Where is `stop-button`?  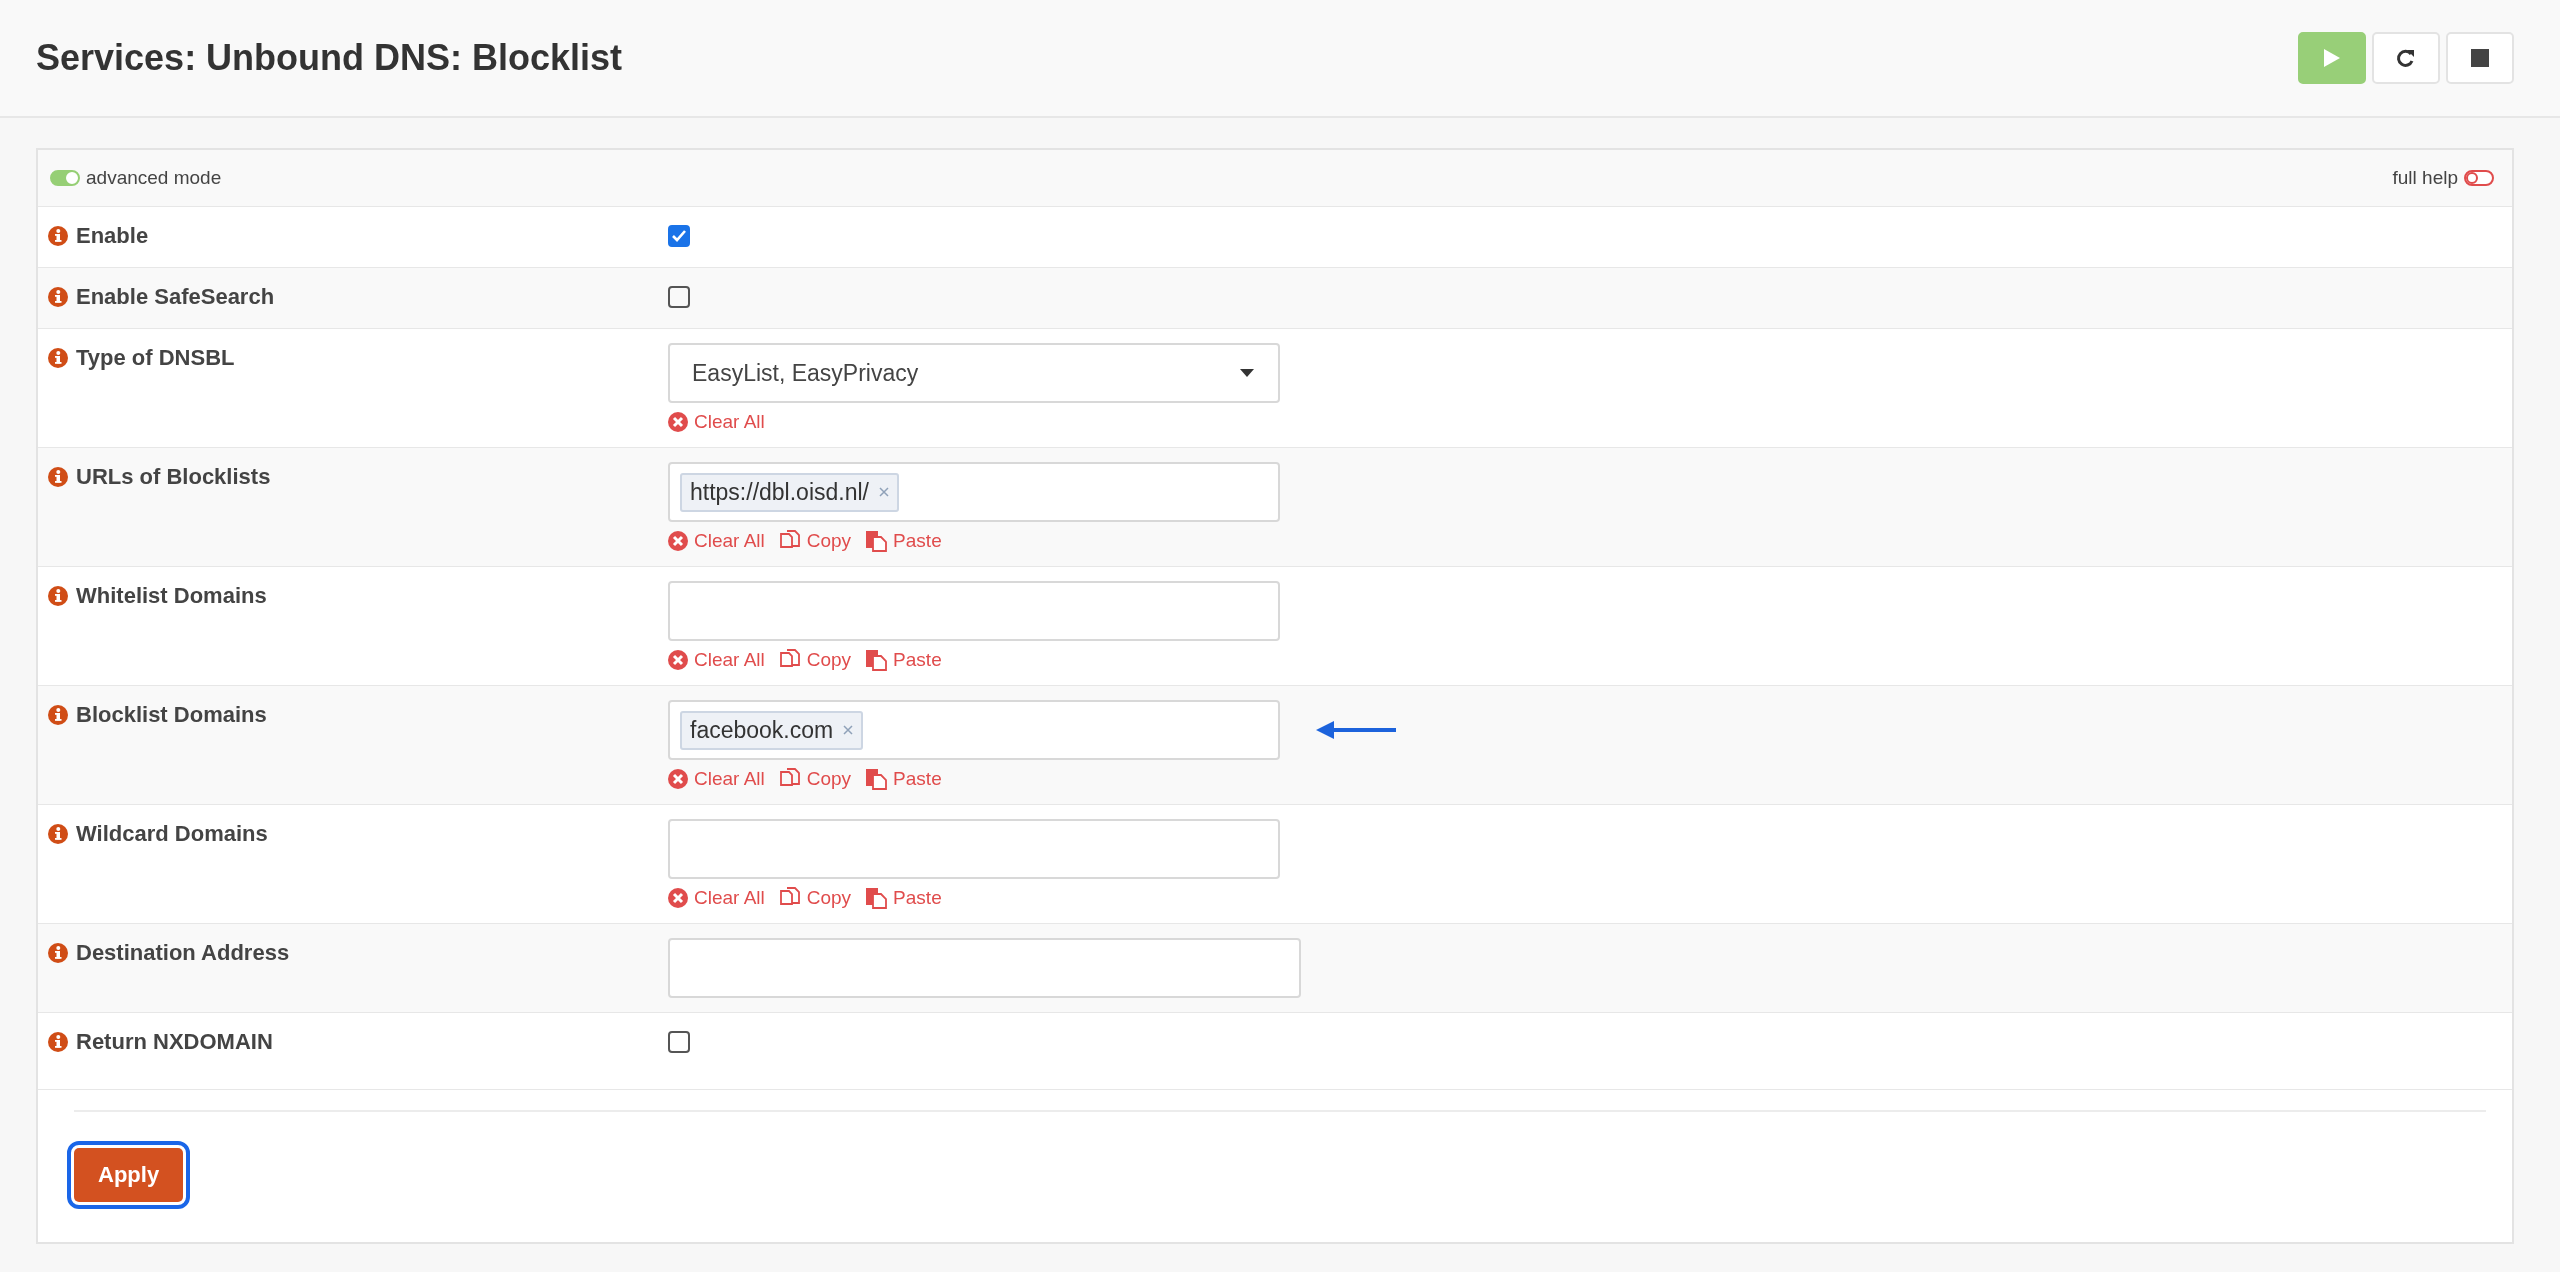 stop-button is located at coordinates (2480, 58).